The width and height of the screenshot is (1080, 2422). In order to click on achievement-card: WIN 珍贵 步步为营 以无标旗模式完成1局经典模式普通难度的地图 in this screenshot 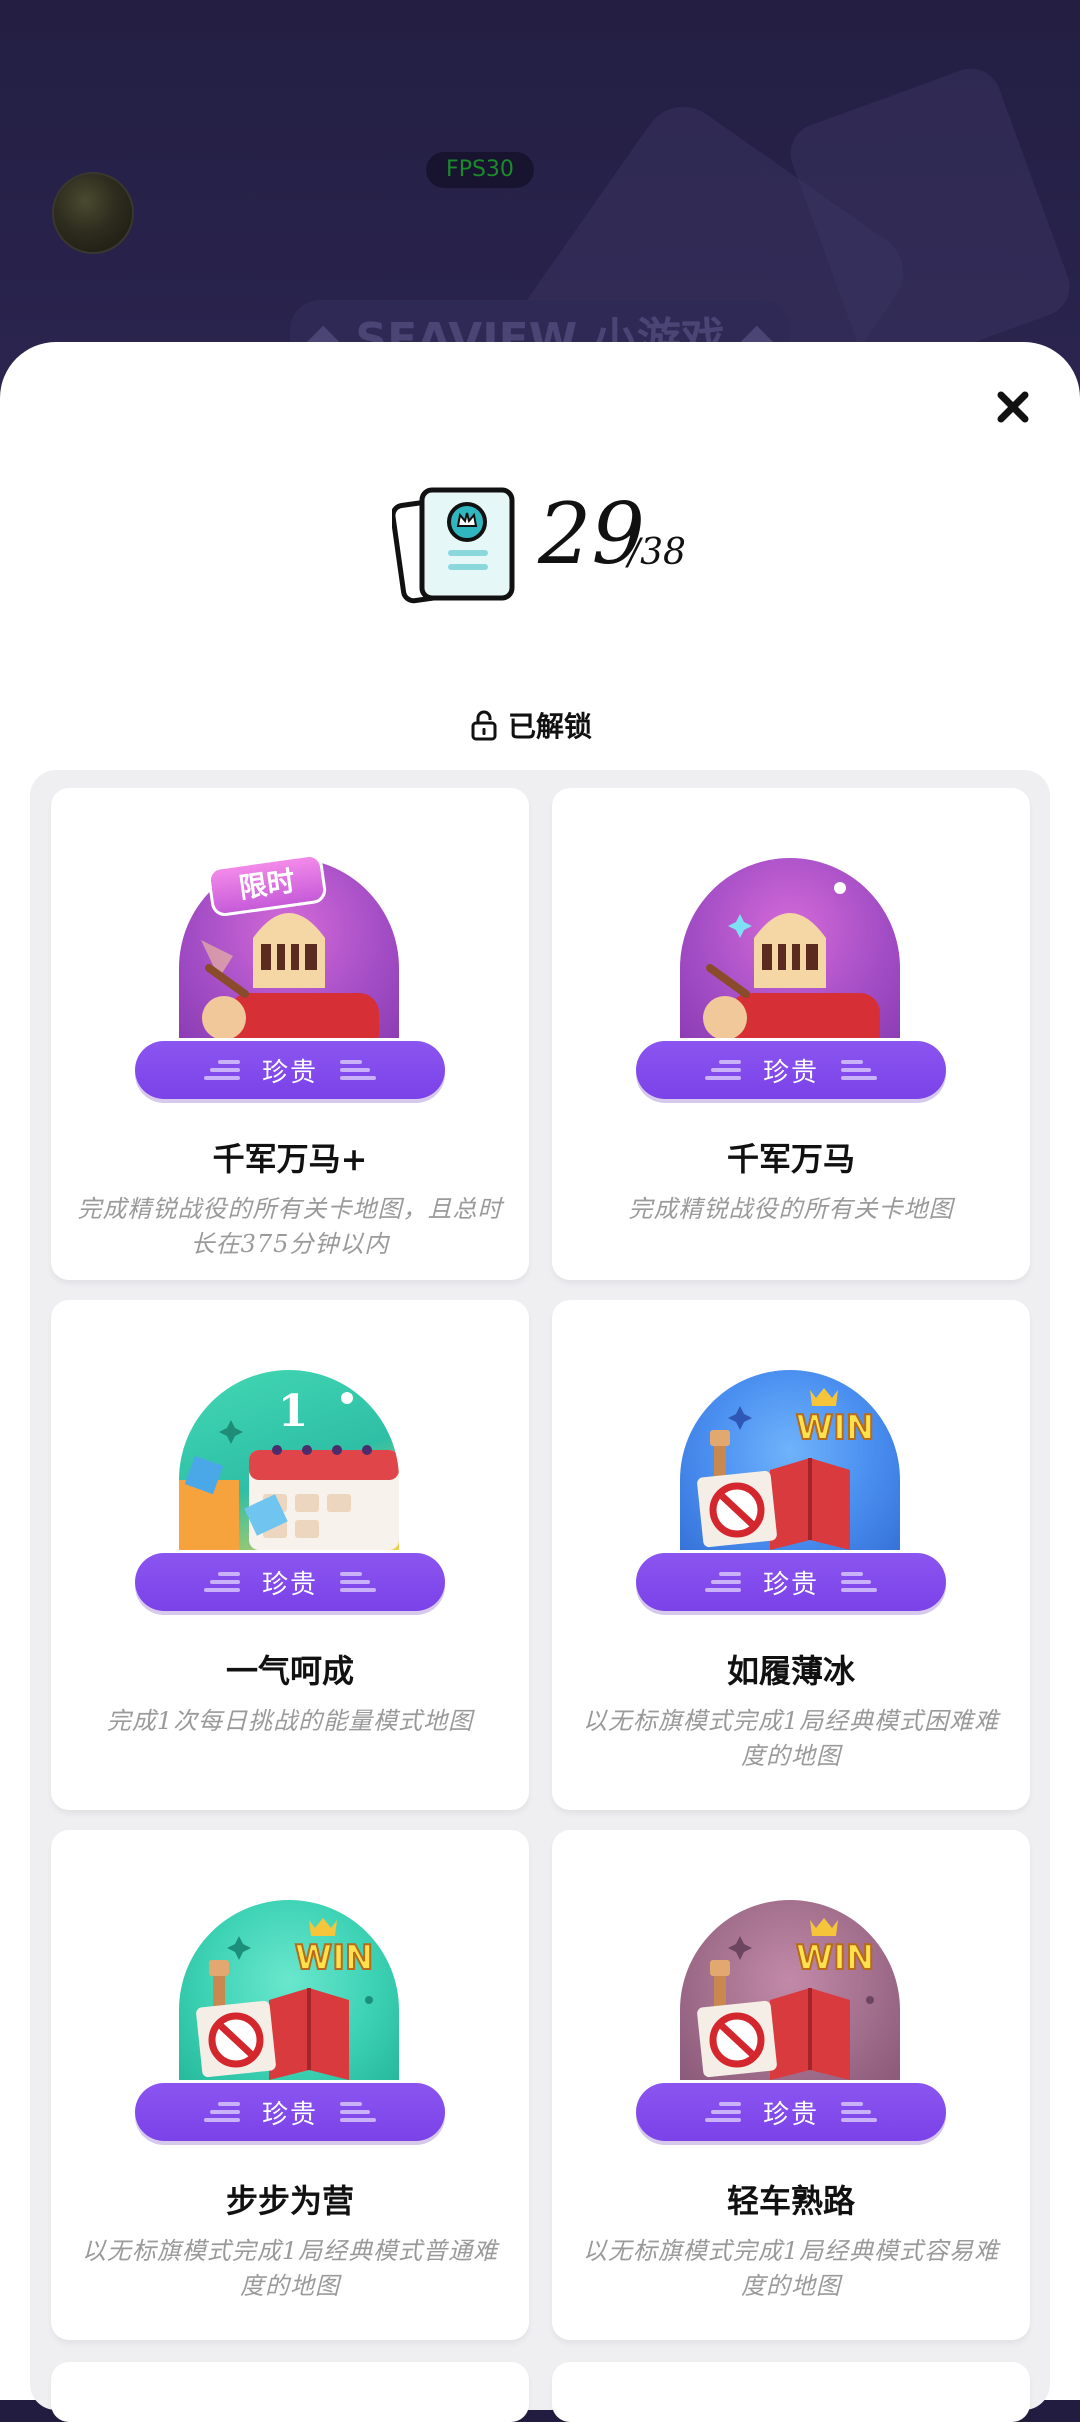, I will do `click(290, 2085)`.